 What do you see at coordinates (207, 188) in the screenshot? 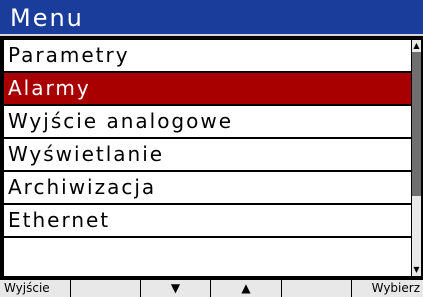
I see `menu-item-archiwizacja: Archiwizacja` at bounding box center [207, 188].